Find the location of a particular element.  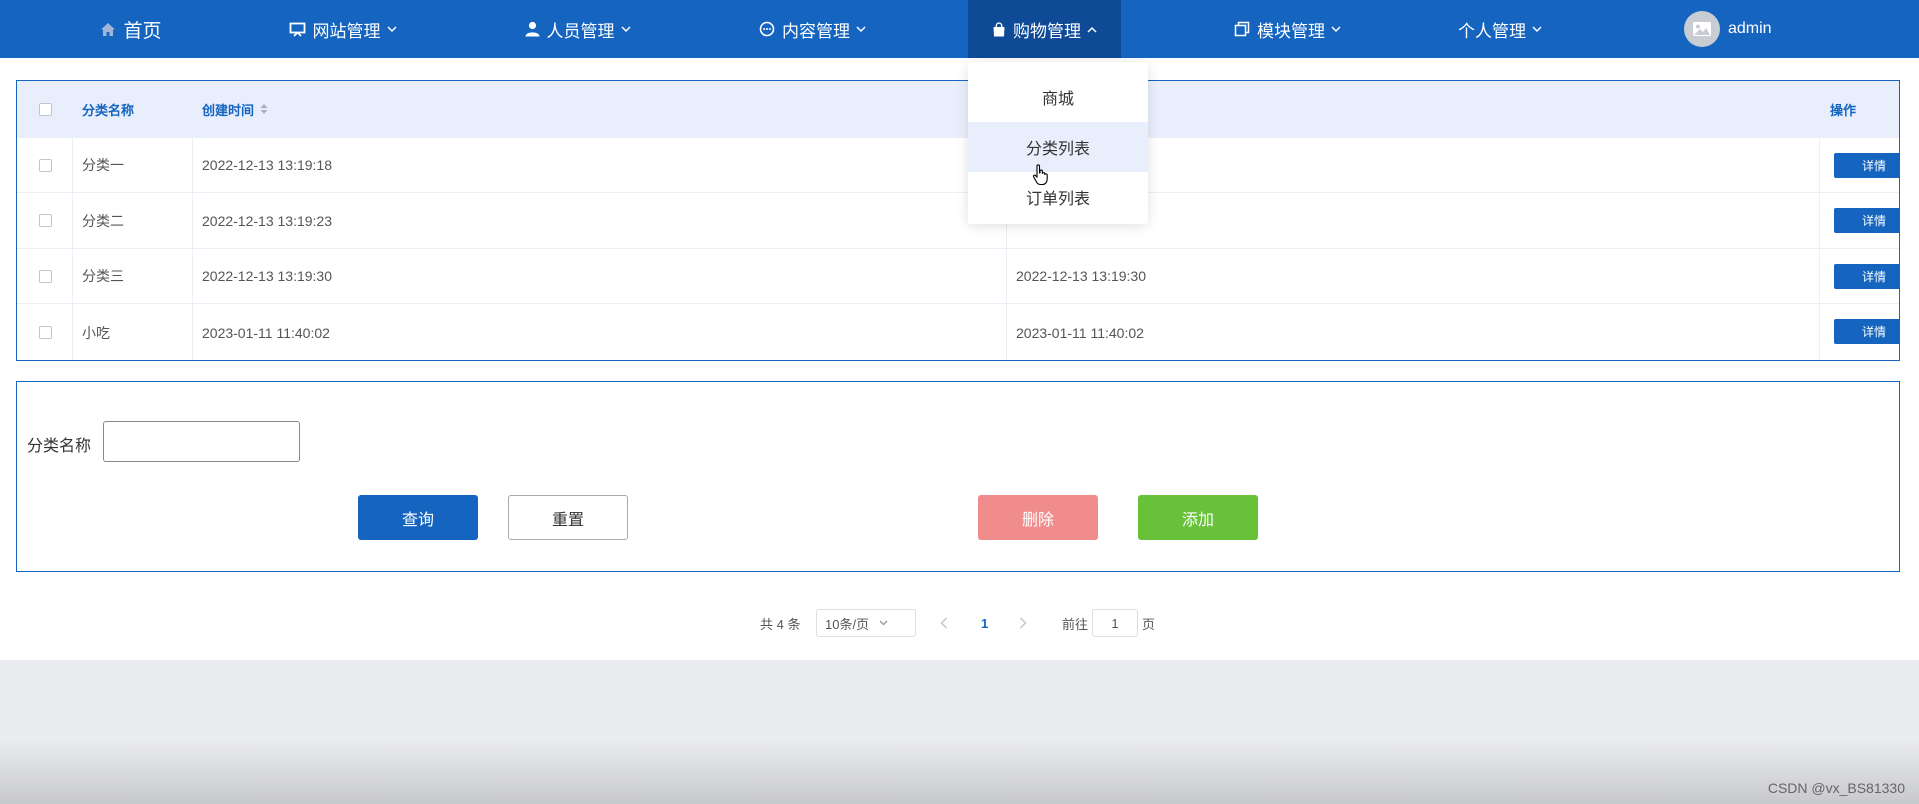

user-icon is located at coordinates (532, 29).